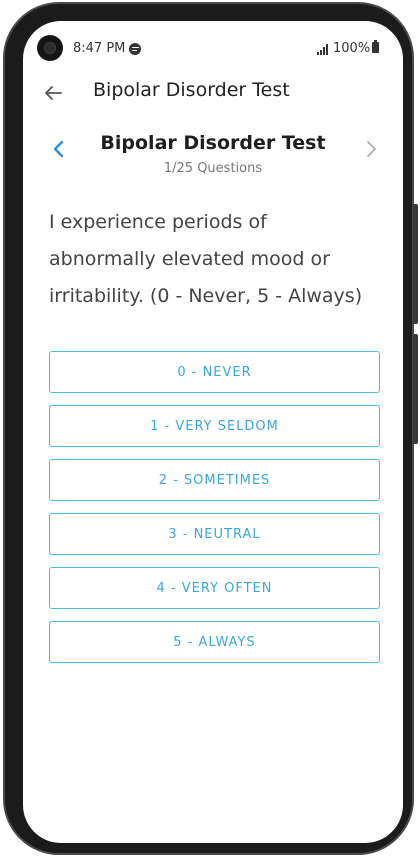  I want to click on signal-icon, so click(322, 49).